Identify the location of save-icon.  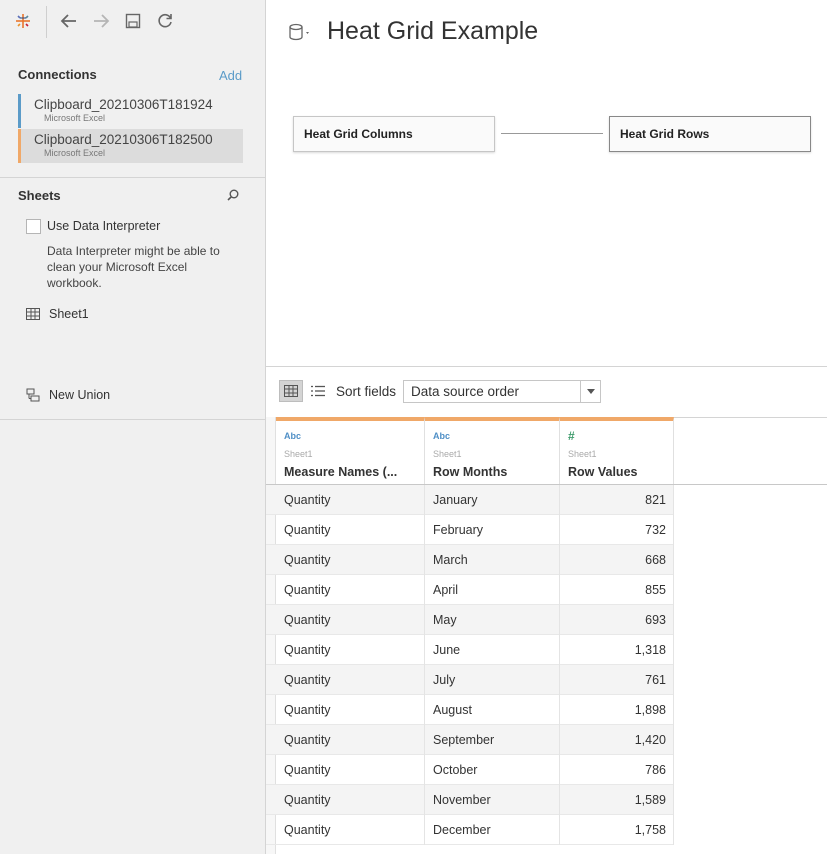
(133, 21).